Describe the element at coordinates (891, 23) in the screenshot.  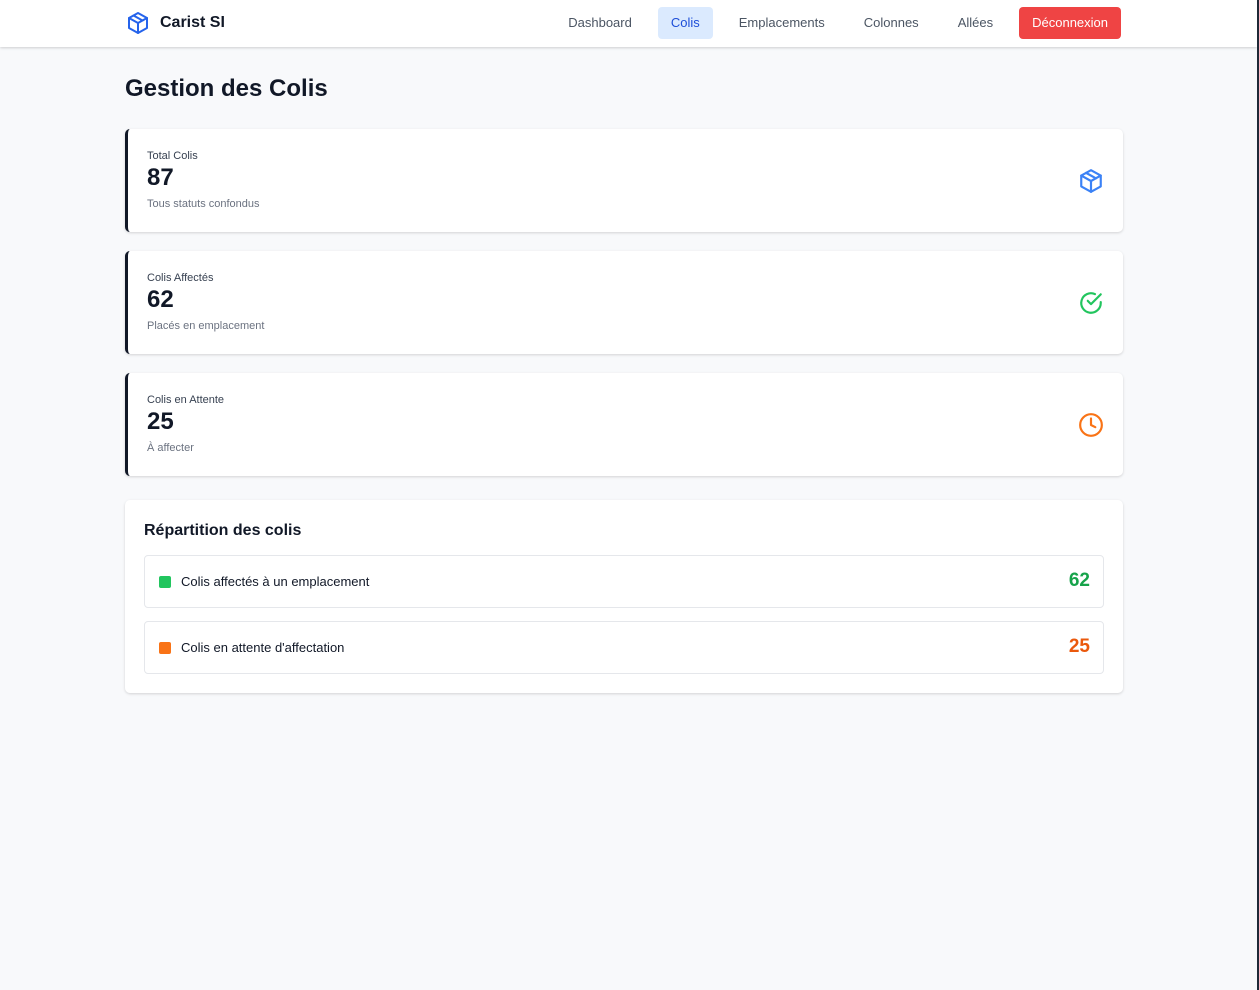
I see `nav-item-colonnes: Colonnes` at that location.